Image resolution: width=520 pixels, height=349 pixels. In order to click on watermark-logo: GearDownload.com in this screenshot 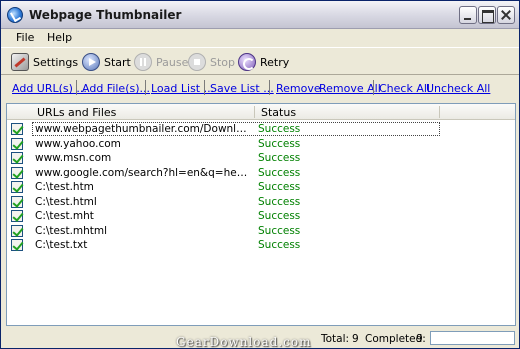, I will do `click(244, 342)`.